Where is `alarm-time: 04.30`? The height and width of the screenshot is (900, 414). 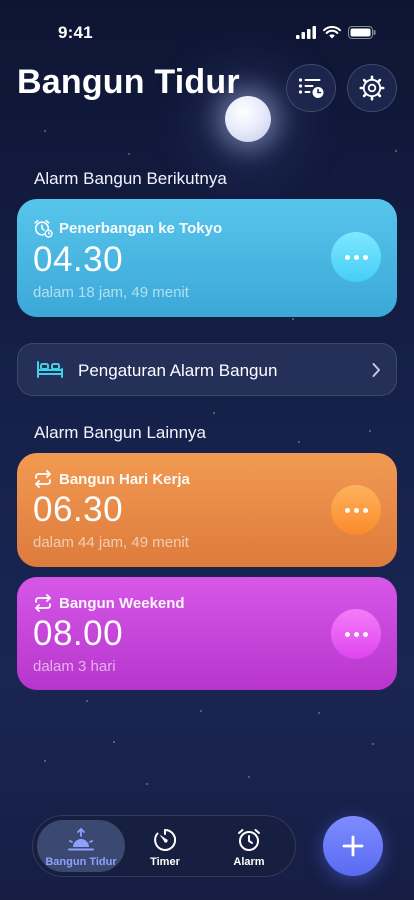 alarm-time: 04.30 is located at coordinates (78, 259).